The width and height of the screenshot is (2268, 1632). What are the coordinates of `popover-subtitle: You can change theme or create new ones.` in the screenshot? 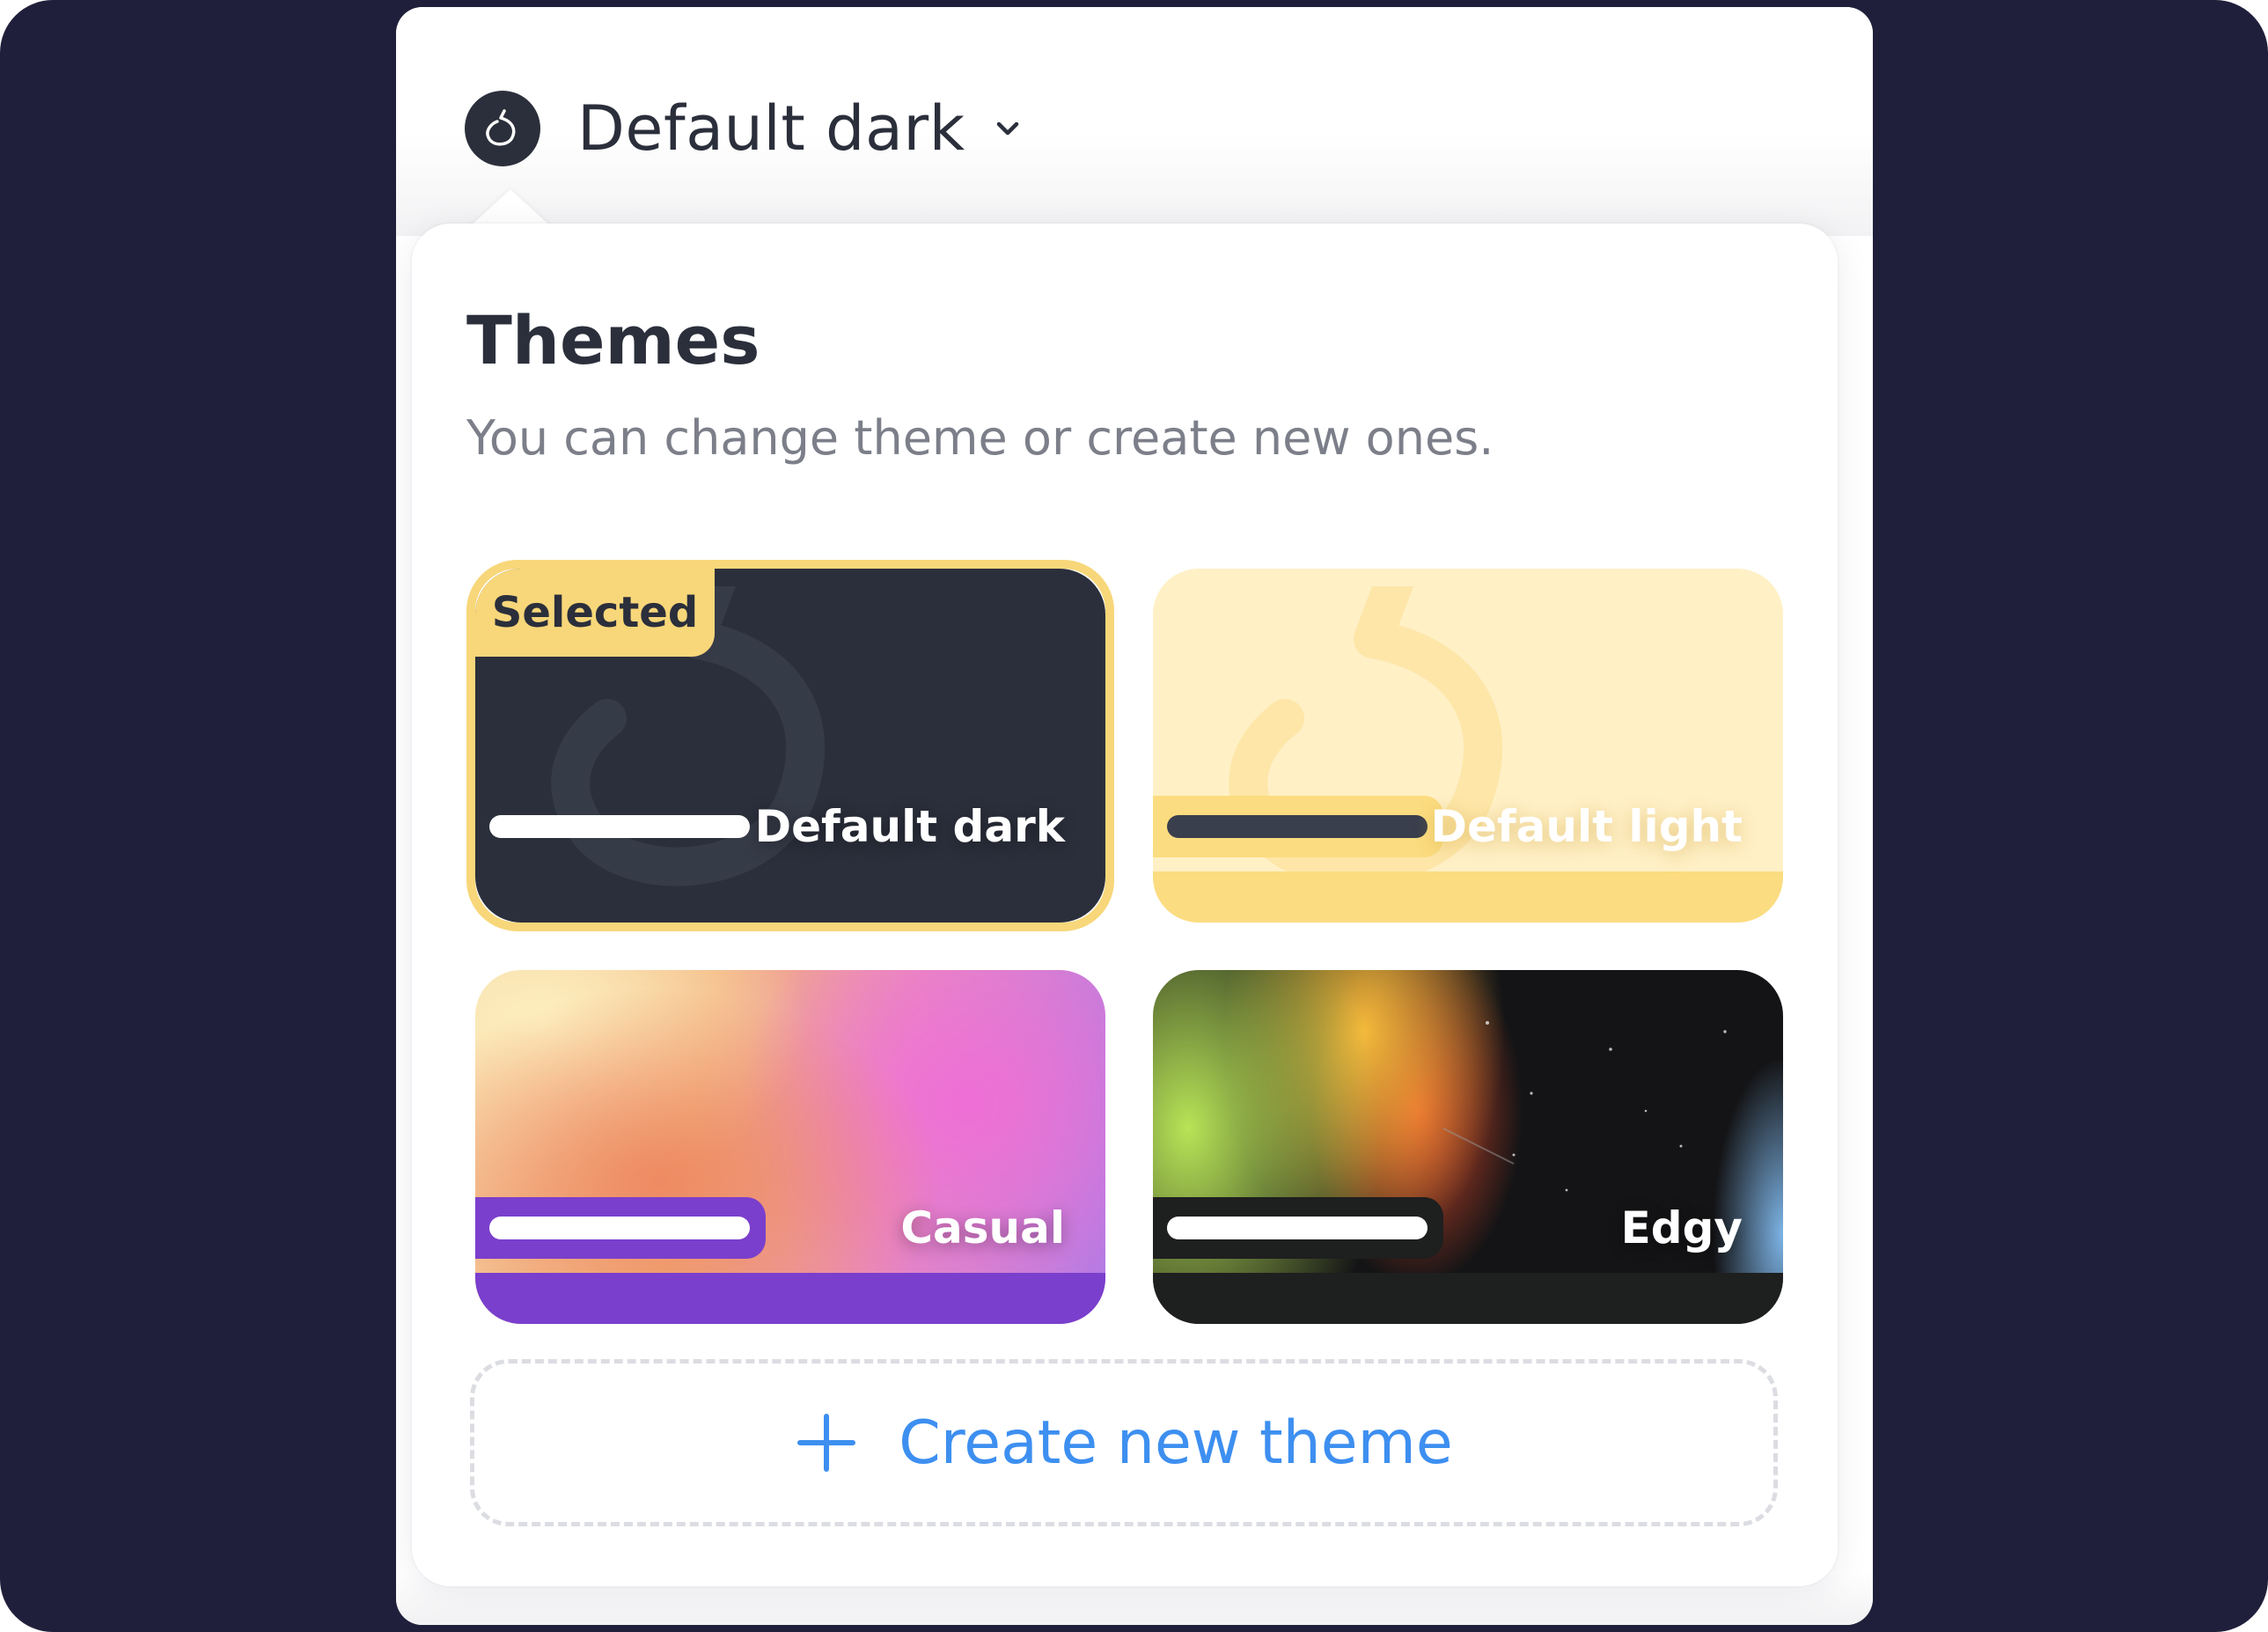 It's located at (980, 438).